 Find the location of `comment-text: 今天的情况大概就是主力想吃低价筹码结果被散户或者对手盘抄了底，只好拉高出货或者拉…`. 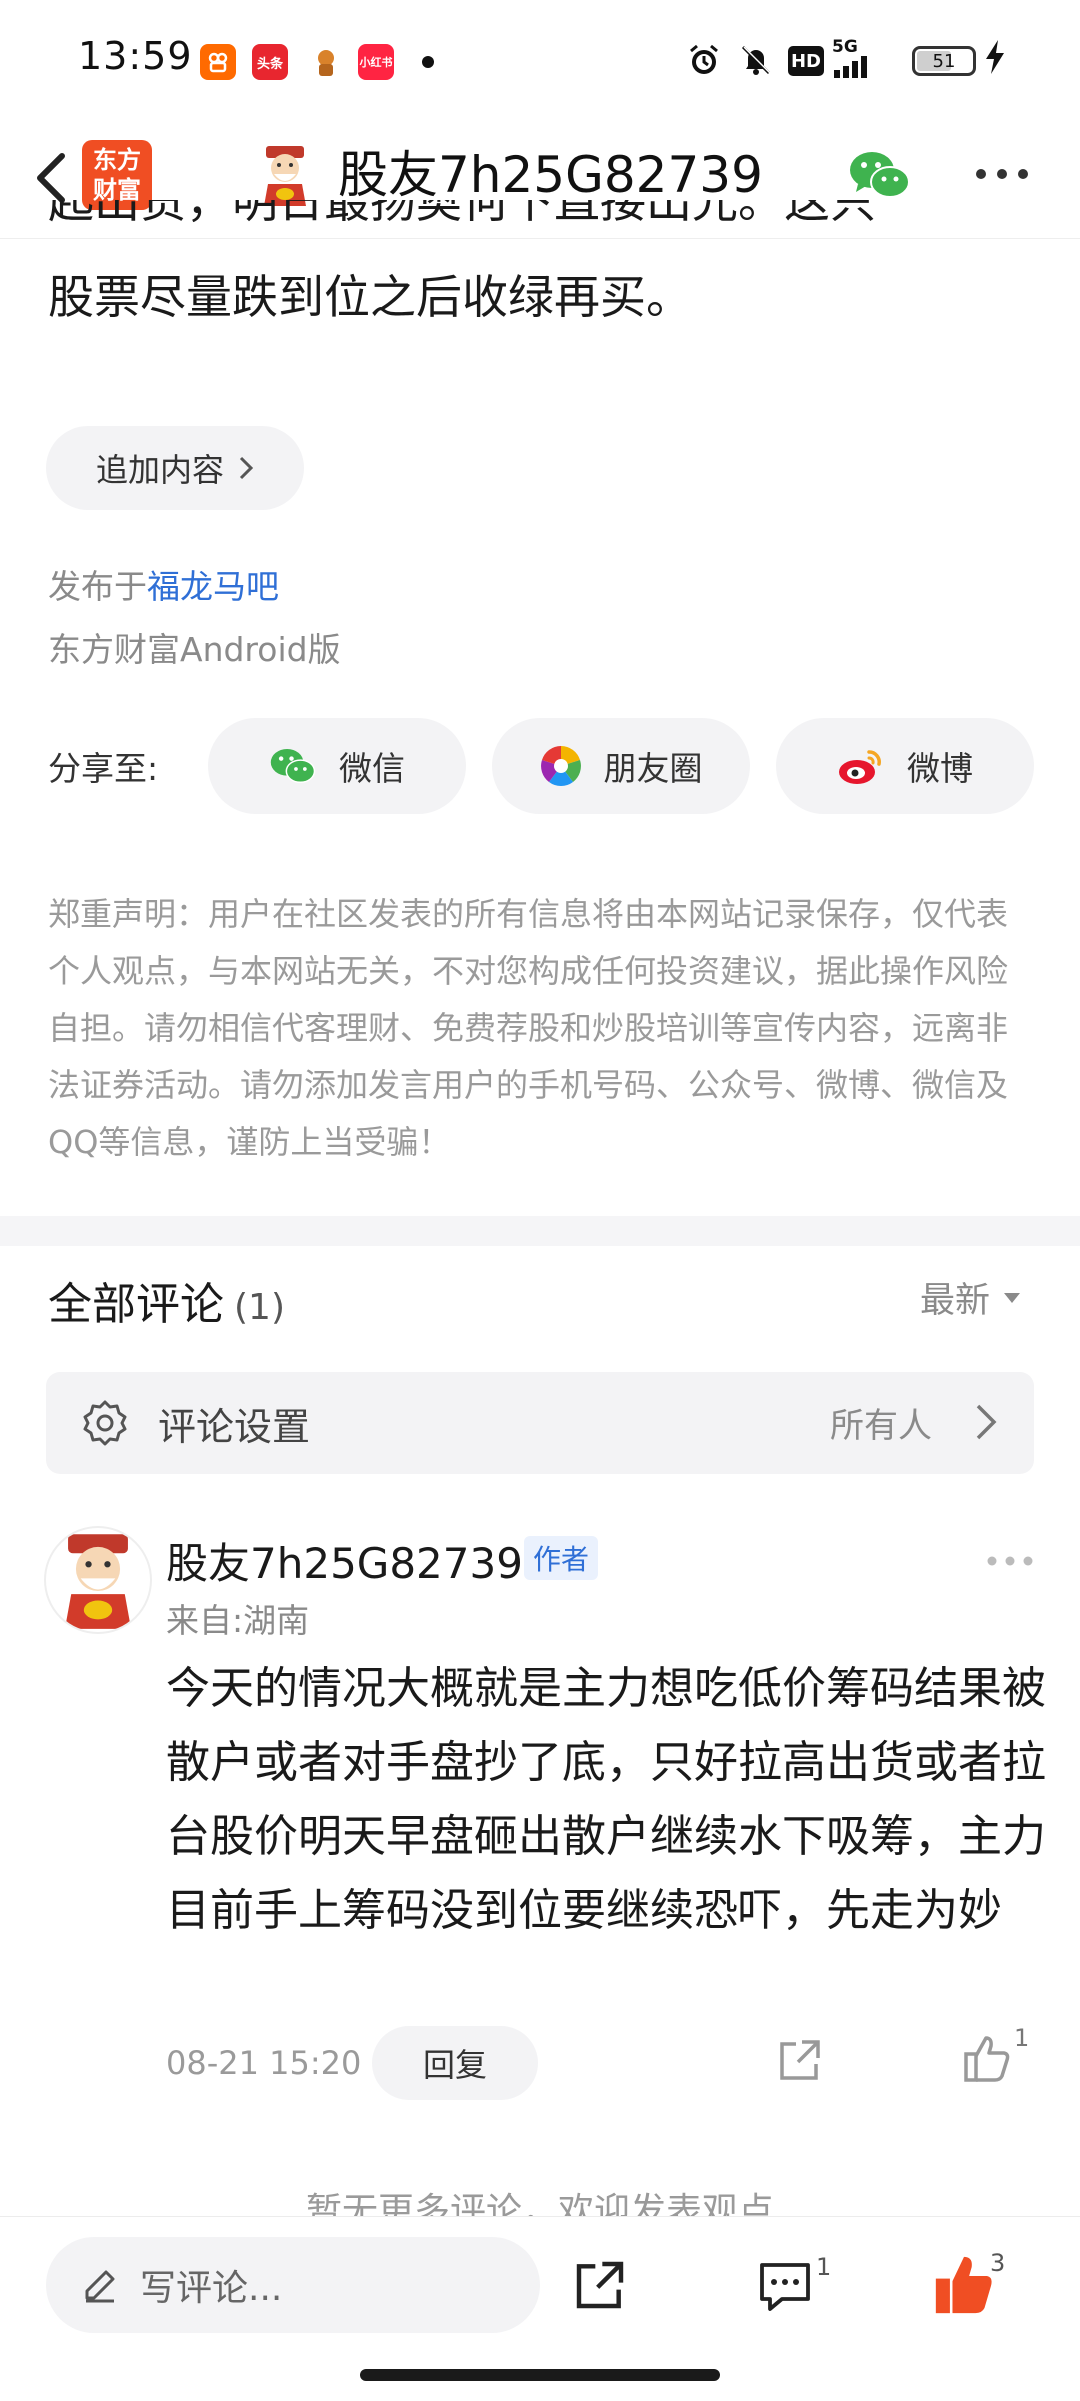

comment-text: 今天的情况大概就是主力想吃低价筹码结果被散户或者对手盘抄了底，只好拉高出货或者拉… is located at coordinates (606, 1799).